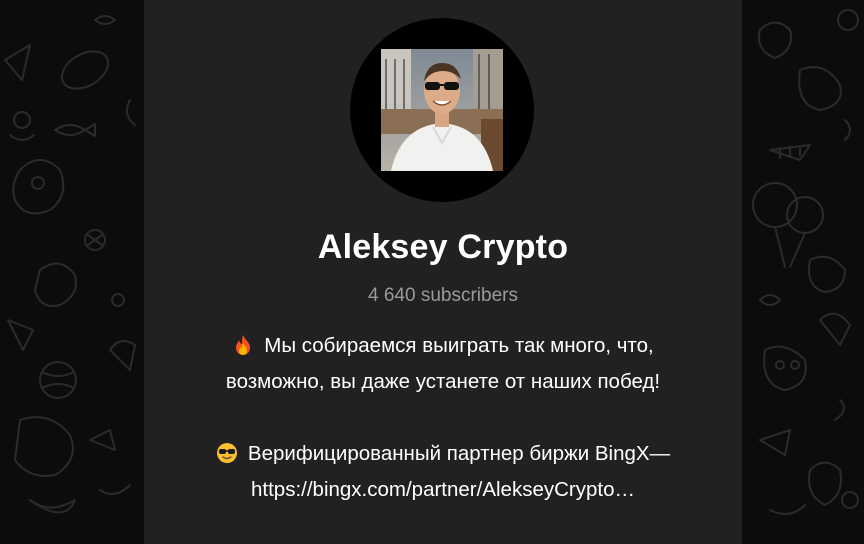  I want to click on description-blank-line, so click(443, 418).